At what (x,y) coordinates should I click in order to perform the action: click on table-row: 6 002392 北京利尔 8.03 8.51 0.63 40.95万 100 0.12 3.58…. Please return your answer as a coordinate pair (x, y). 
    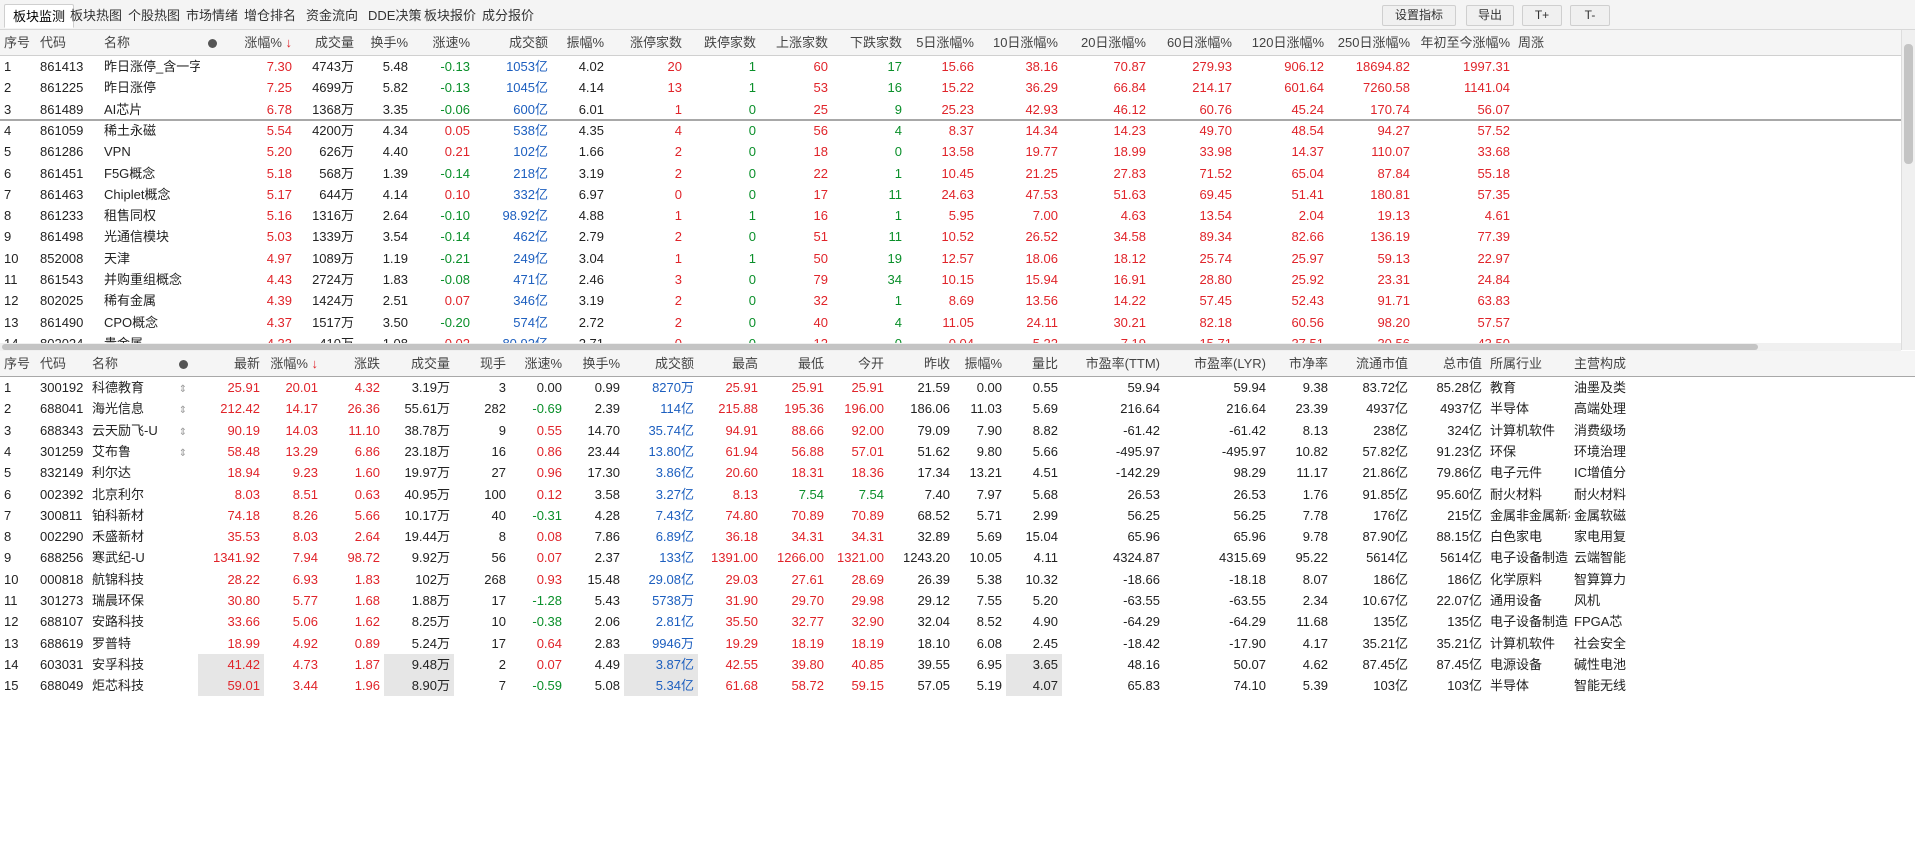
    Looking at the image, I should click on (957, 494).